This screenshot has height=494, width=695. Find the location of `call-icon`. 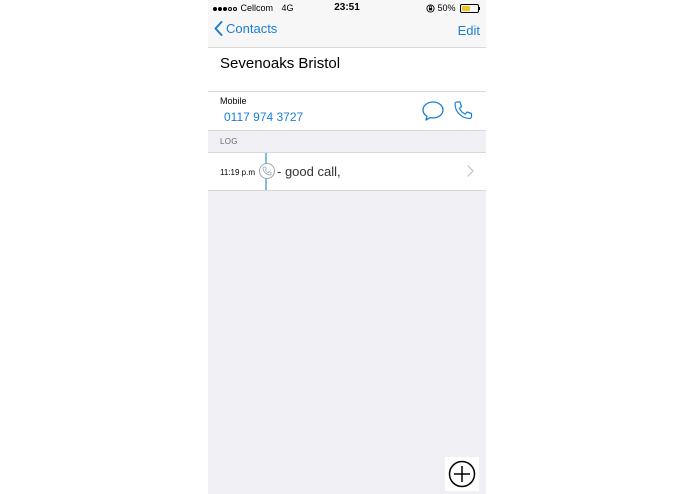

call-icon is located at coordinates (463, 111).